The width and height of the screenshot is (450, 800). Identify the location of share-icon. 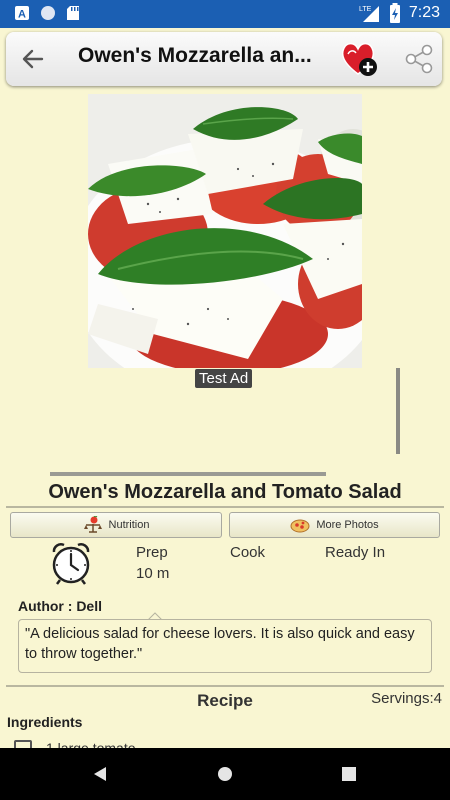
(419, 59).